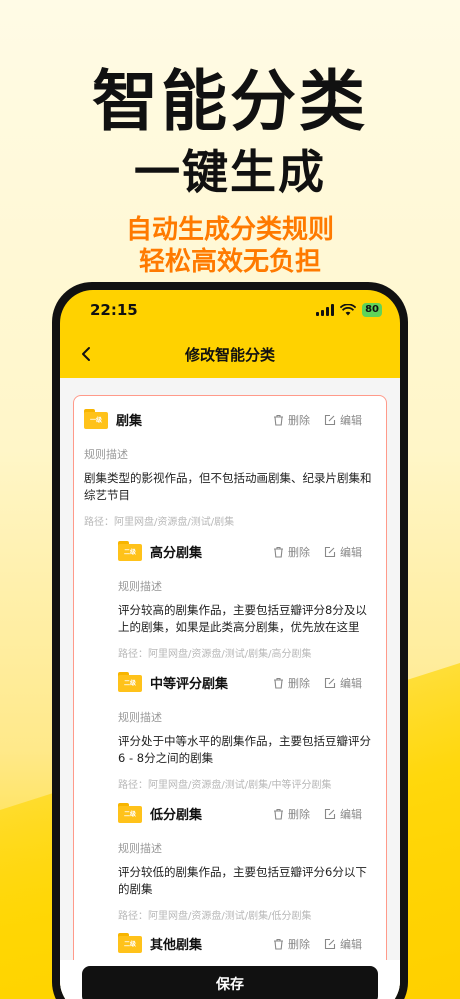 This screenshot has width=460, height=999. I want to click on save-button: 保存, so click(230, 982).